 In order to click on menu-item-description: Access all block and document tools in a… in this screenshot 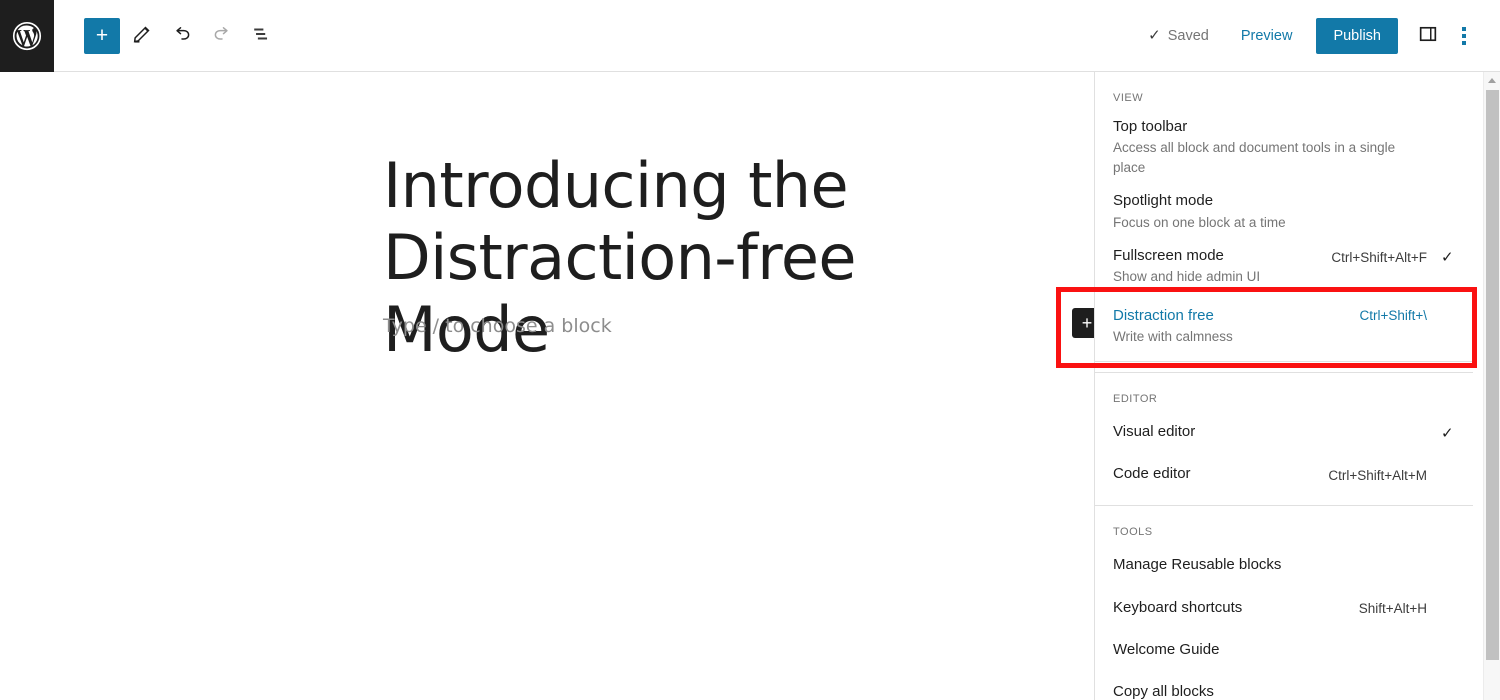, I will do `click(1254, 157)`.